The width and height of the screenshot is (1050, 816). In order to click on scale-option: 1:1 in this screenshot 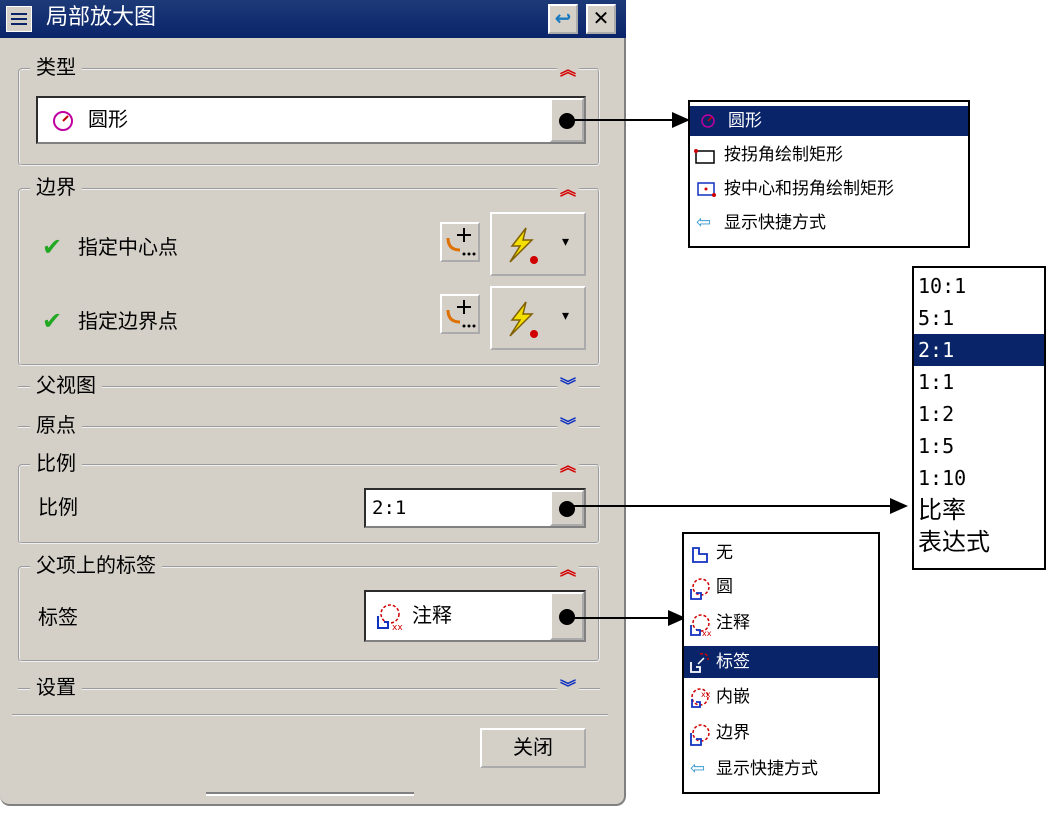, I will do `click(979, 382)`.